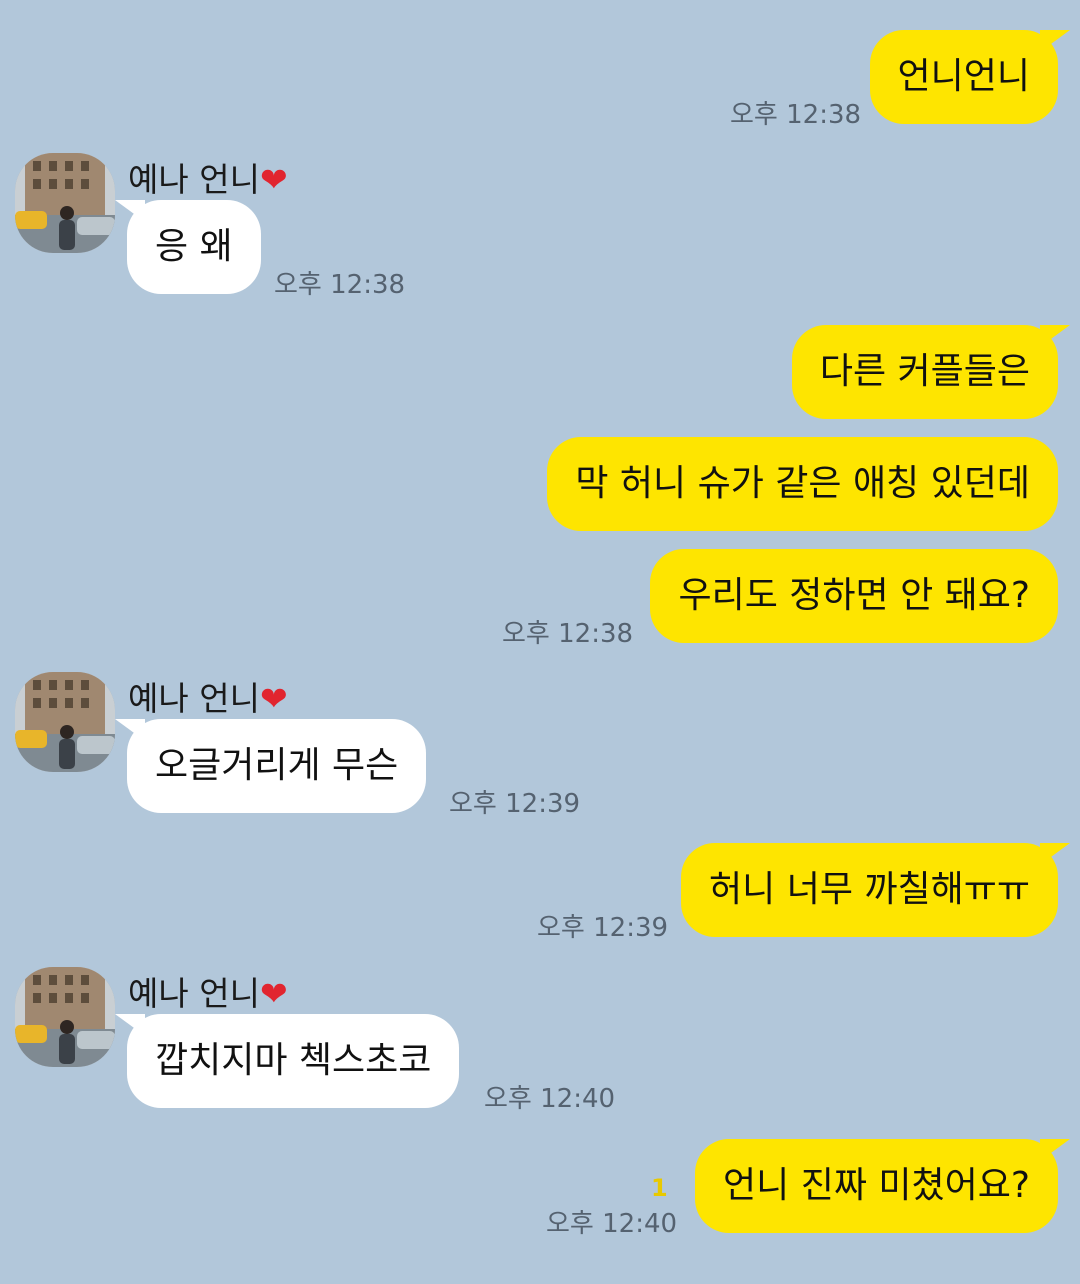 The image size is (1080, 1284). Describe the element at coordinates (659, 1188) in the screenshot. I see `unread-count: 1` at that location.